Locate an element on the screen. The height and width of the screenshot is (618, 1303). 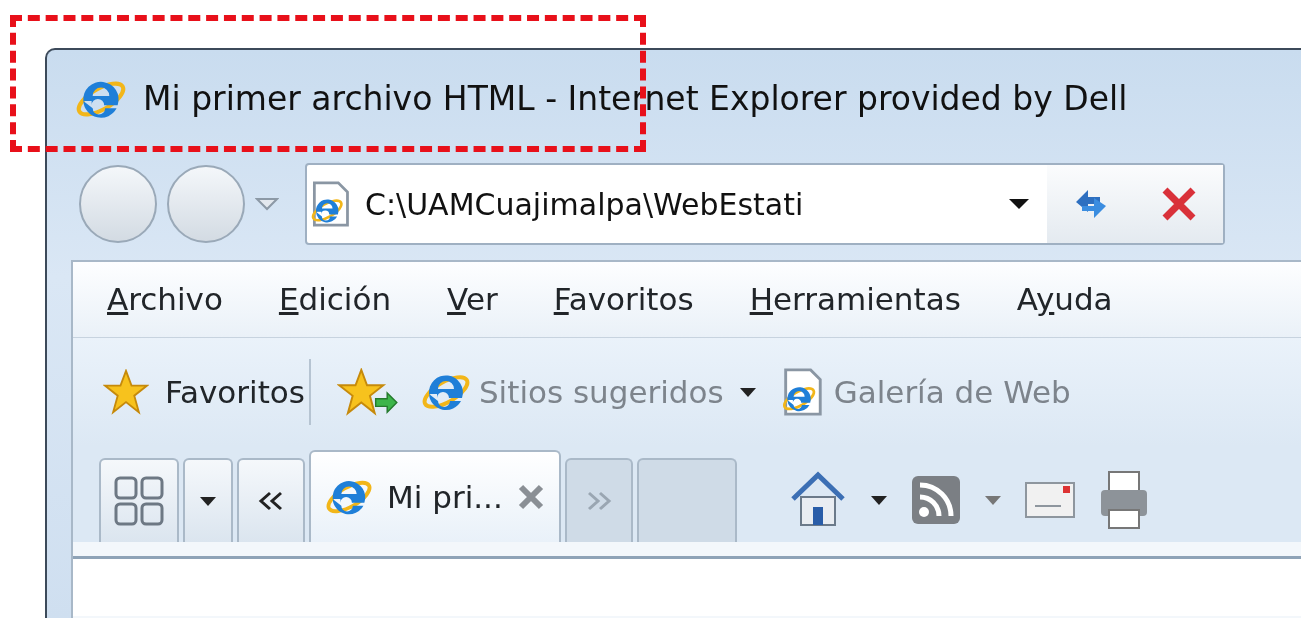
star-icon is located at coordinates (126, 392).